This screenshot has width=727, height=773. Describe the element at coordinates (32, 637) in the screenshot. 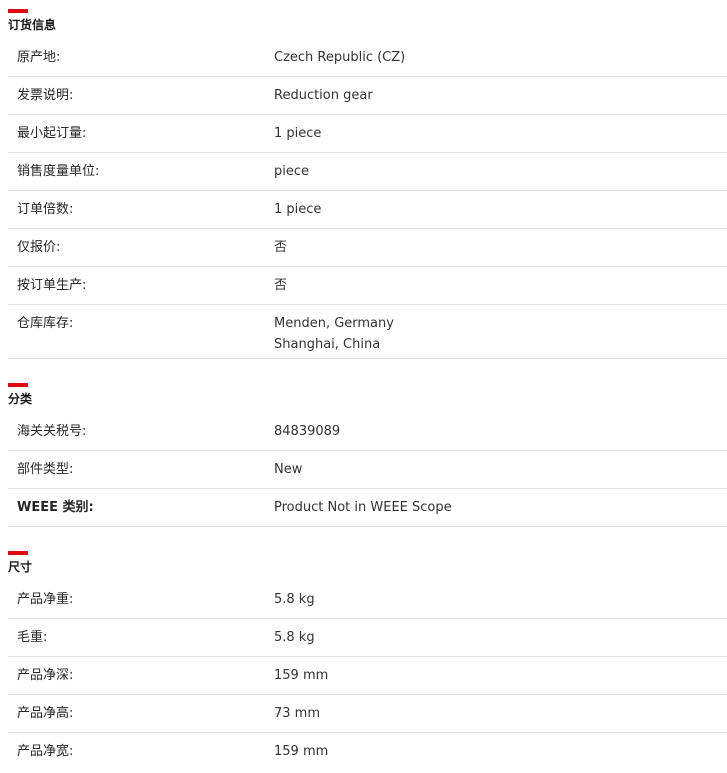

I see `spec-label: 毛重:` at that location.